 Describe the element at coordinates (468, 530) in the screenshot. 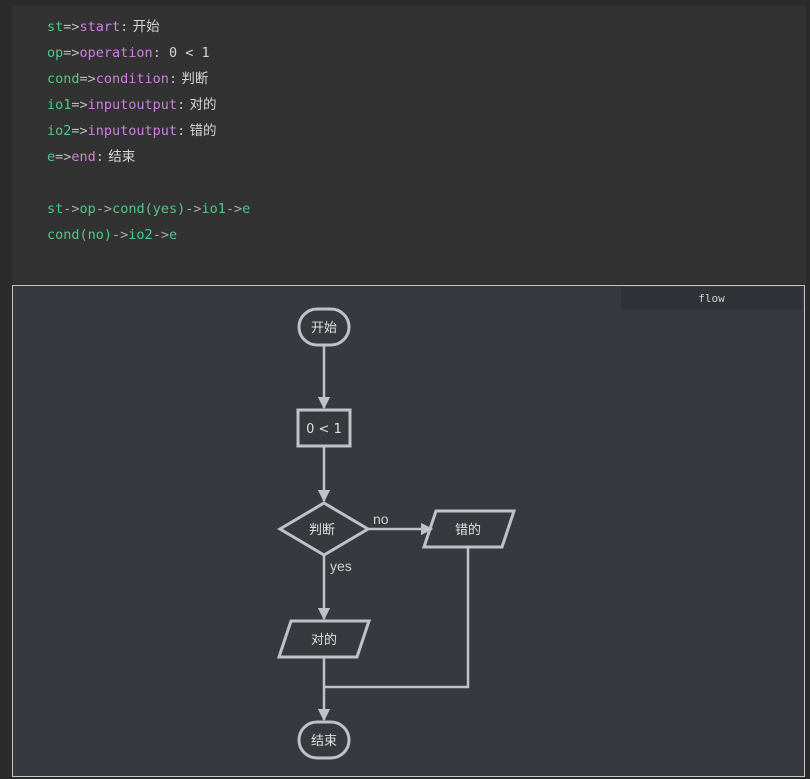

I see `node-io-no-label: 错的` at that location.